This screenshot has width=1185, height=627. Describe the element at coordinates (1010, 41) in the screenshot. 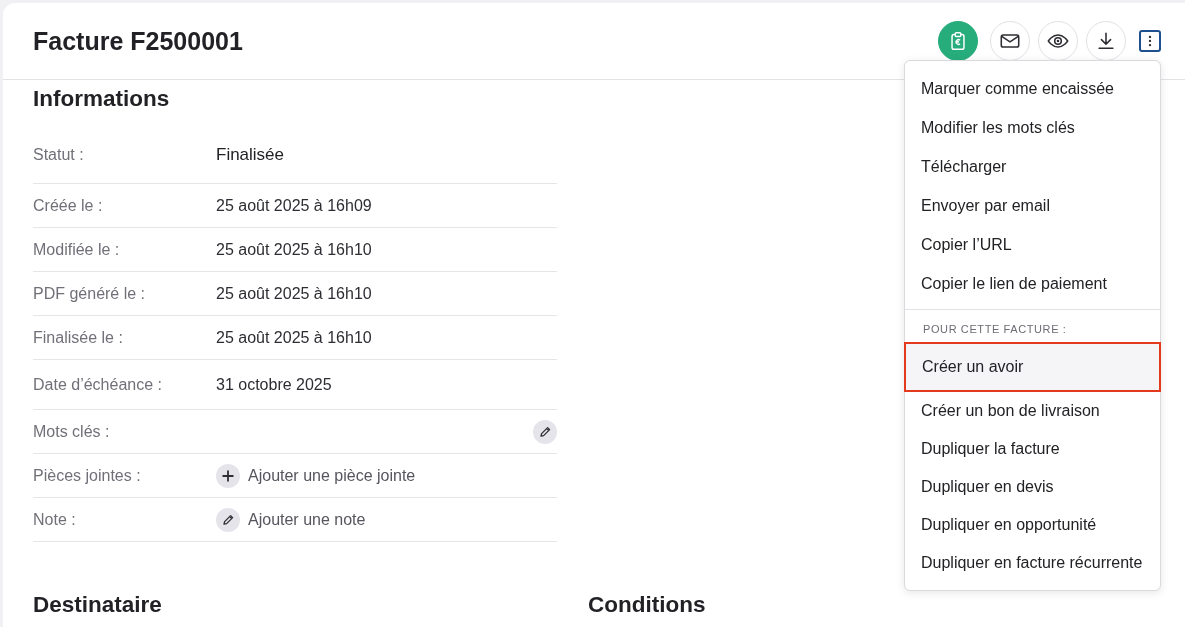

I see `email-button` at that location.